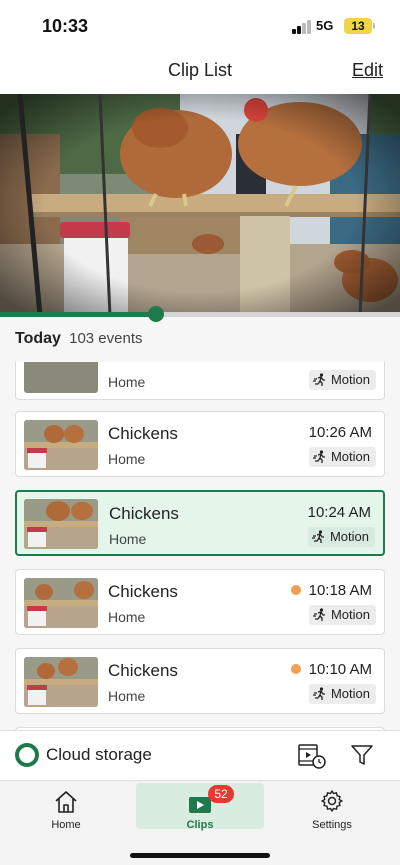 This screenshot has height=865, width=400. What do you see at coordinates (65, 26) in the screenshot?
I see `status-time: 10:33` at bounding box center [65, 26].